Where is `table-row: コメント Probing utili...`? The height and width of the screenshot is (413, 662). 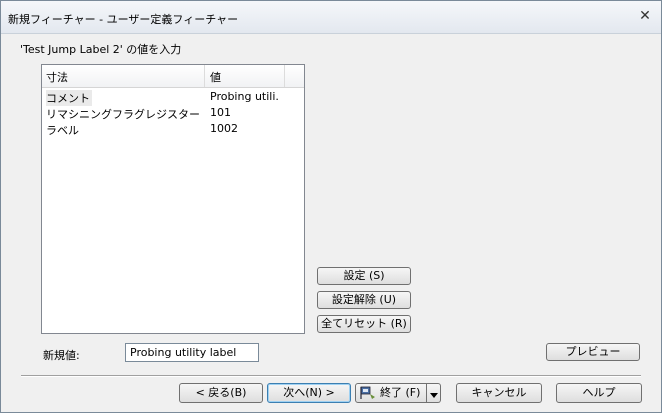
table-row: コメント Probing utili... is located at coordinates (173, 97).